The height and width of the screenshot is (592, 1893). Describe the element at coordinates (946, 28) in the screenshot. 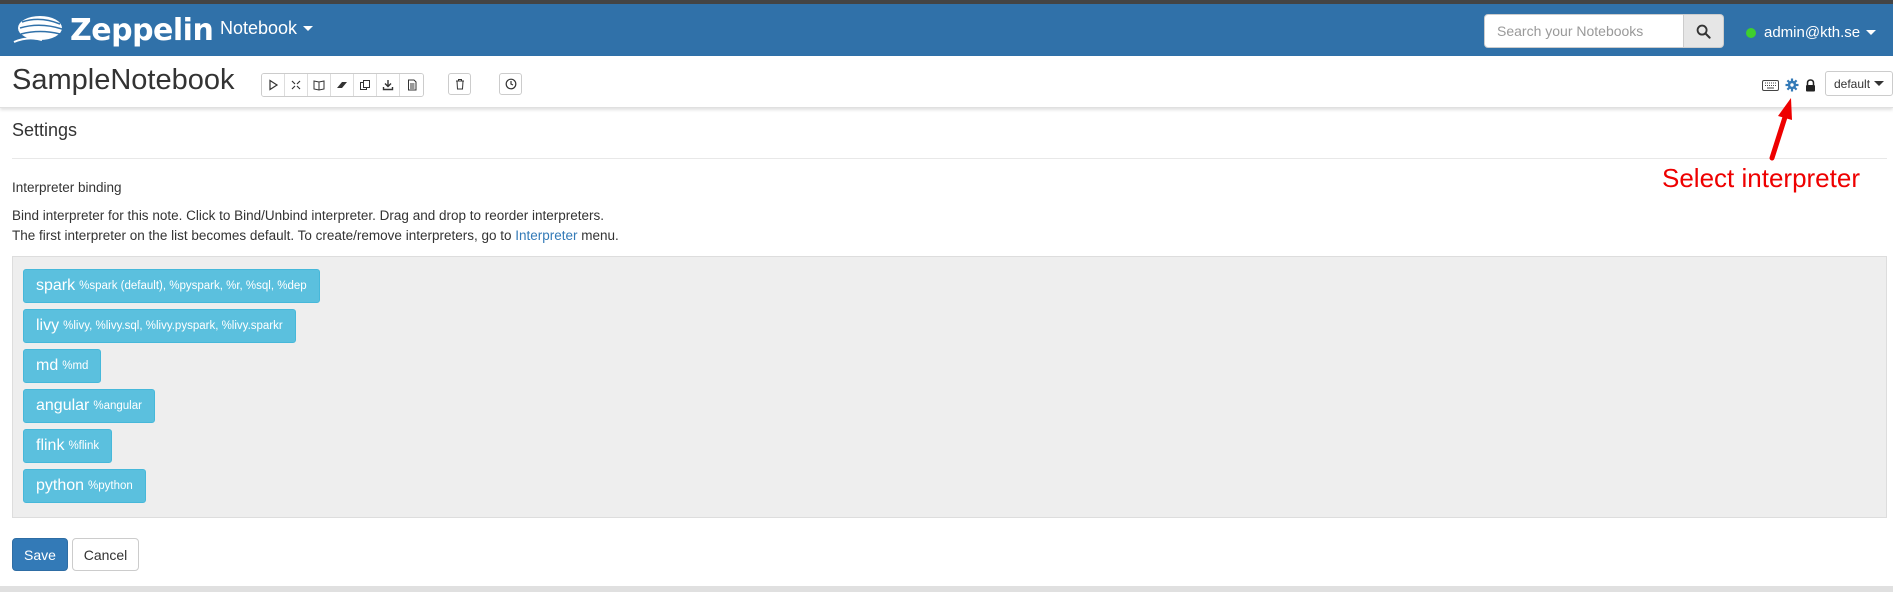

I see `top-navbar: Zeppelin Notebook admin@kth.se` at that location.